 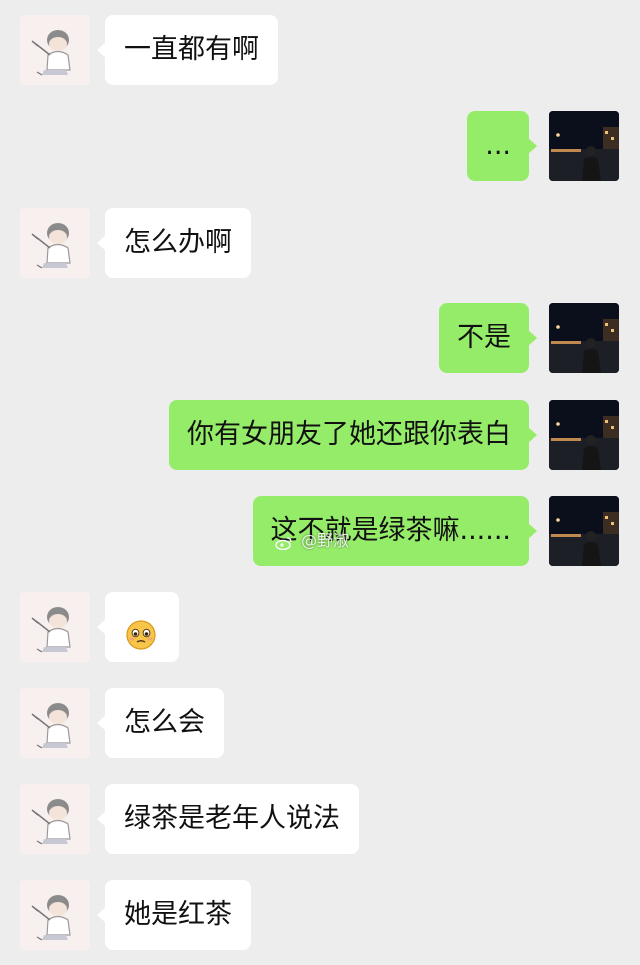 What do you see at coordinates (164, 722) in the screenshot?
I see `message-text: 怎么会` at bounding box center [164, 722].